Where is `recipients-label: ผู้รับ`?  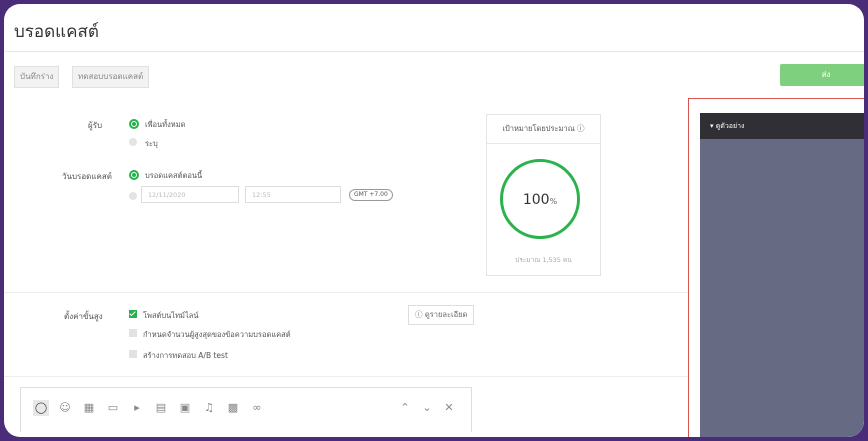
recipients-label: ผู้รับ is located at coordinates (95, 125).